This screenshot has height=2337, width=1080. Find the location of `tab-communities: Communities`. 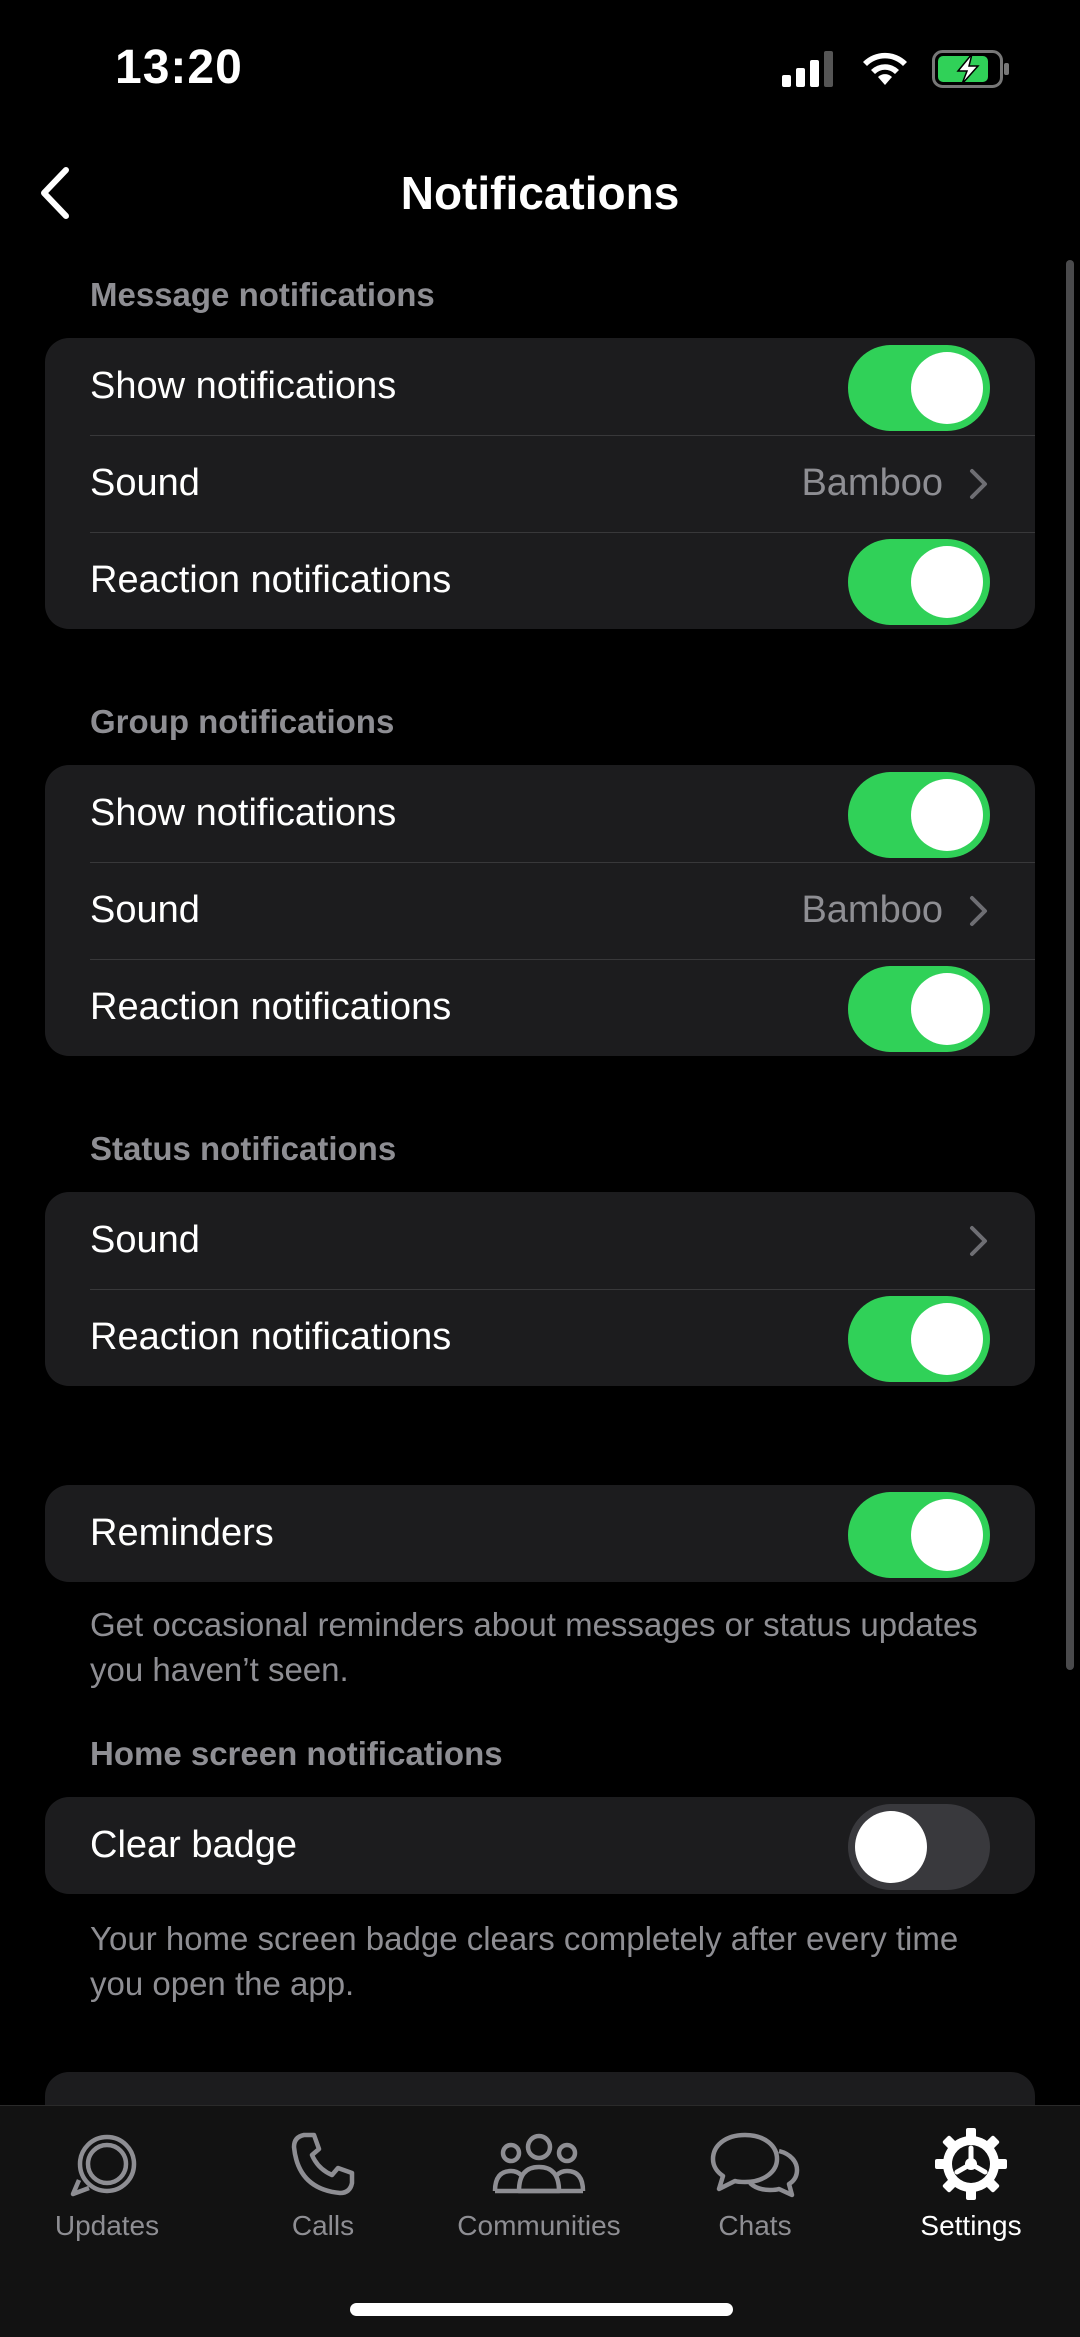

tab-communities: Communities is located at coordinates (539, 2183).